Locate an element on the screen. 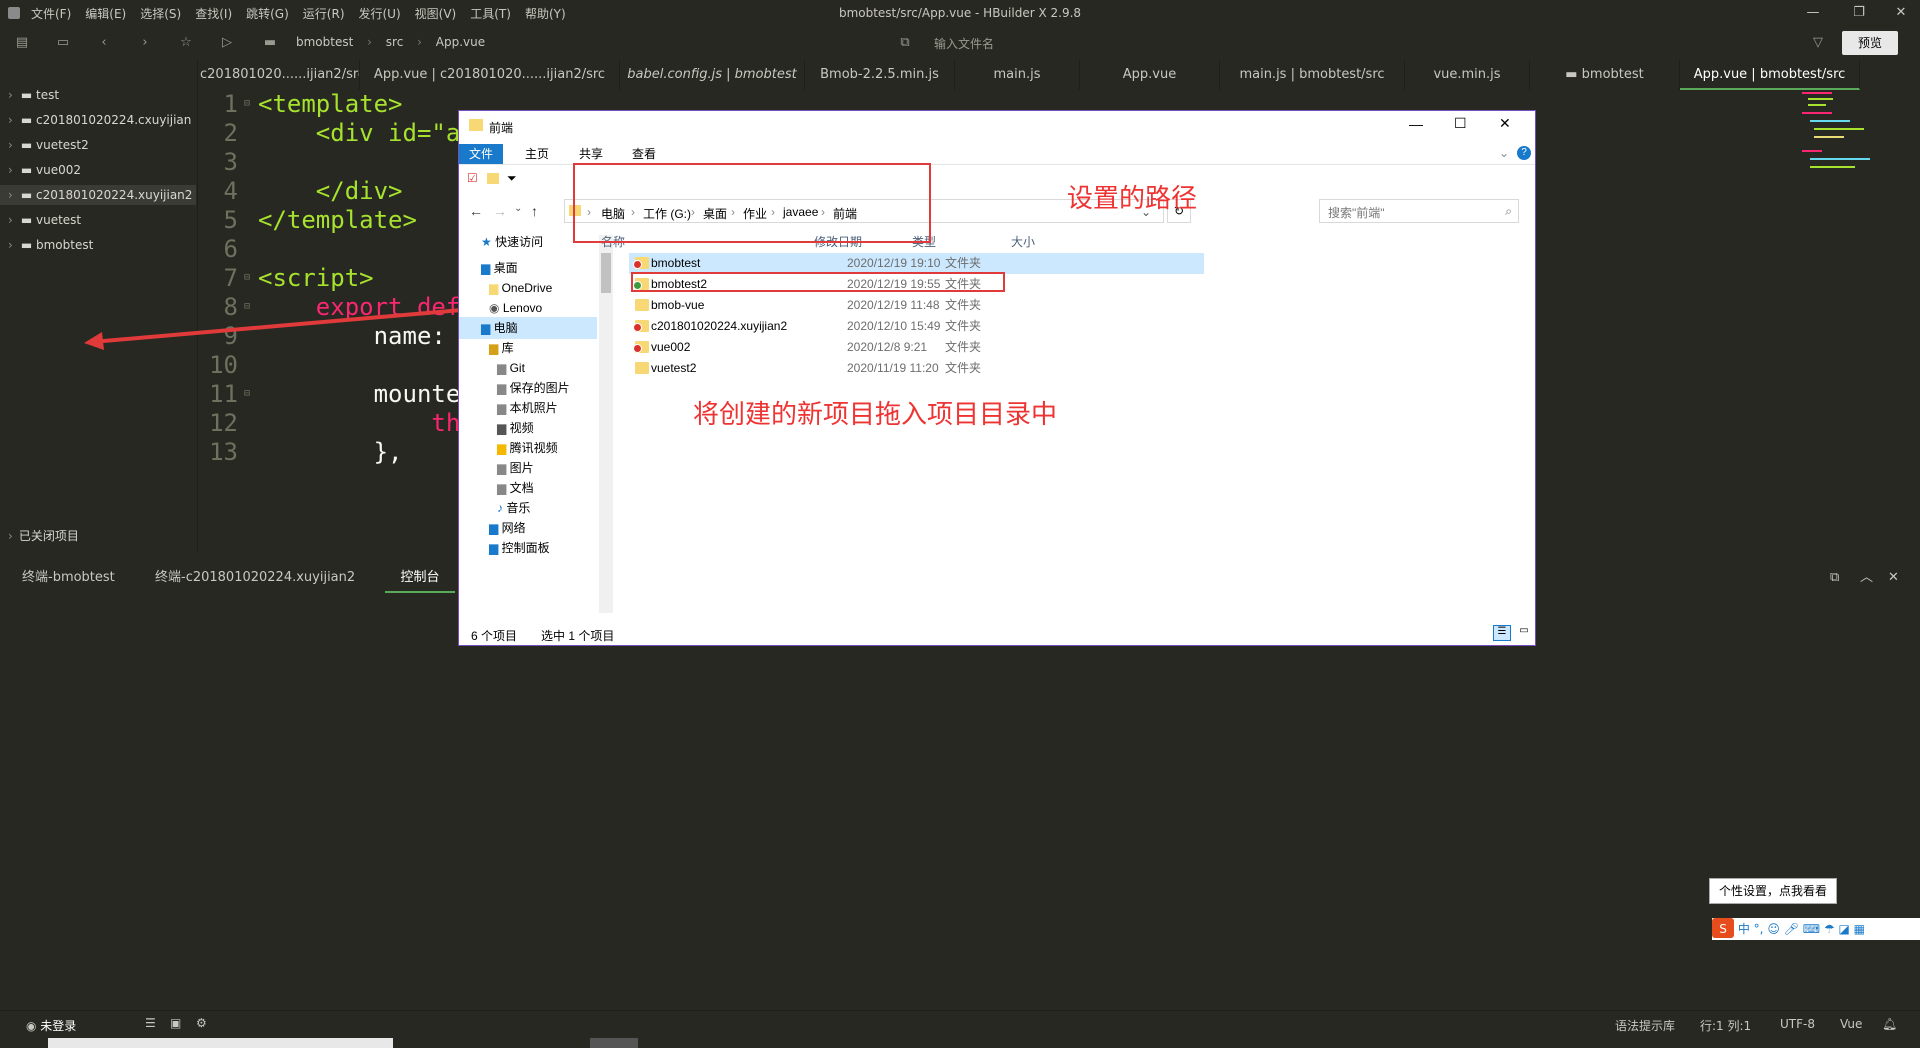 The width and height of the screenshot is (1920, 1048). punctuation-icon: °, is located at coordinates (1759, 929).